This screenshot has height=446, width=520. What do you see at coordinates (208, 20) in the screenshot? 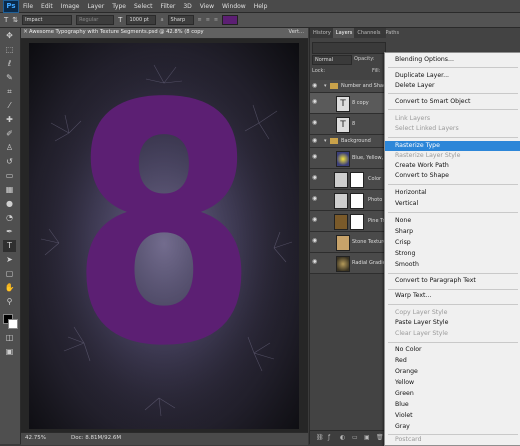
I see `align-center-icon: ≡` at bounding box center [208, 20].